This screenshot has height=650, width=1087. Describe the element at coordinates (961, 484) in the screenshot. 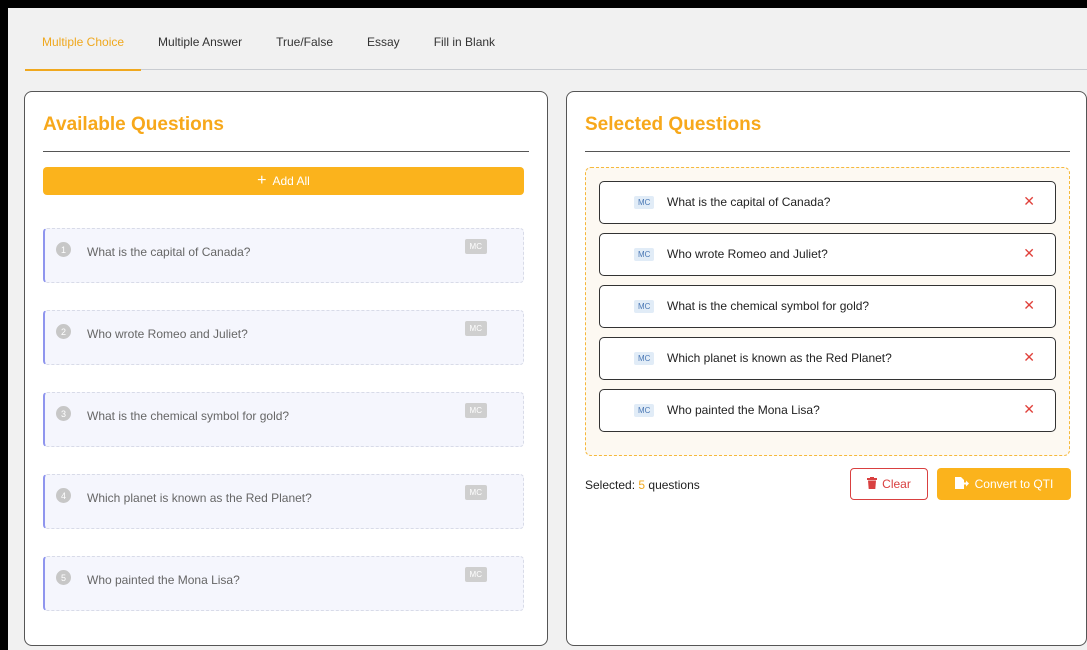

I see `file-export-icon` at that location.